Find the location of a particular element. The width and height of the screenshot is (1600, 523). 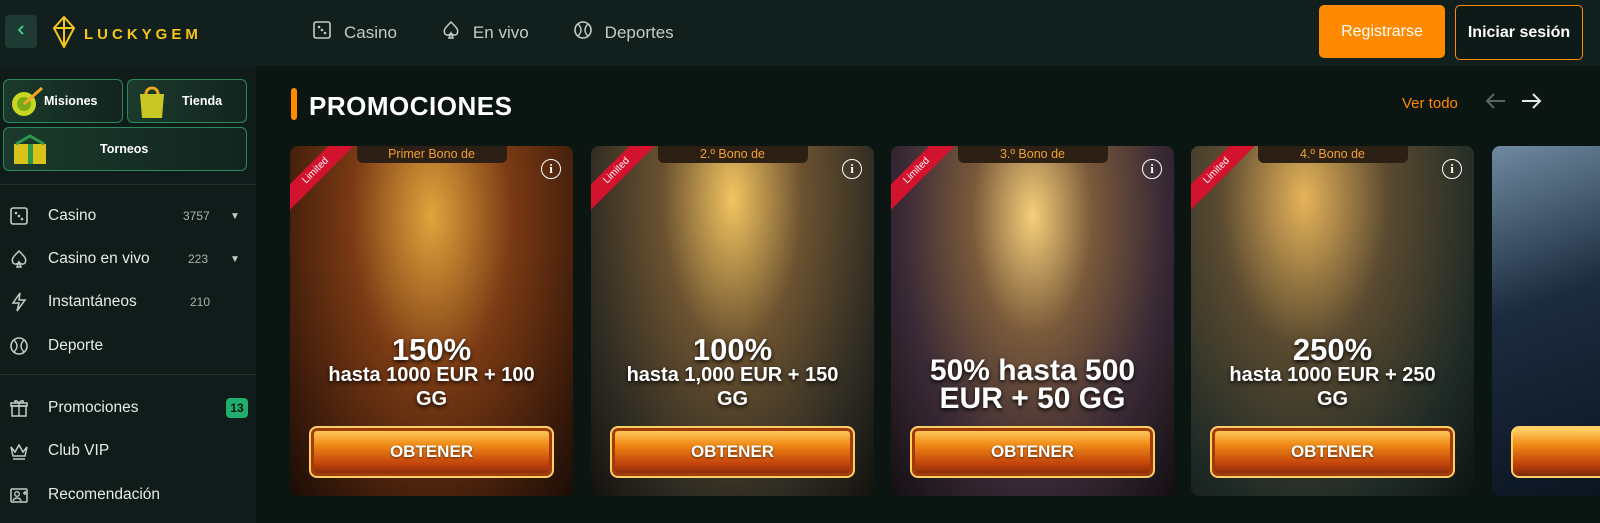

bonus-percent: 100% is located at coordinates (732, 349).